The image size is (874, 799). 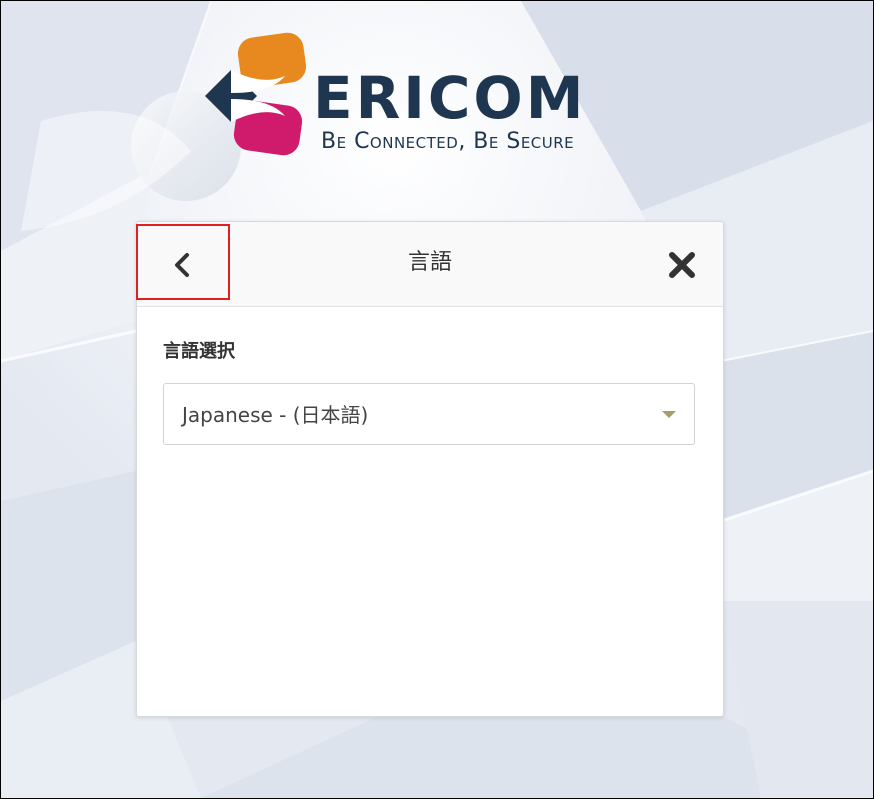 I want to click on logo-tagline: Be Connected, Be Secure, so click(x=448, y=141).